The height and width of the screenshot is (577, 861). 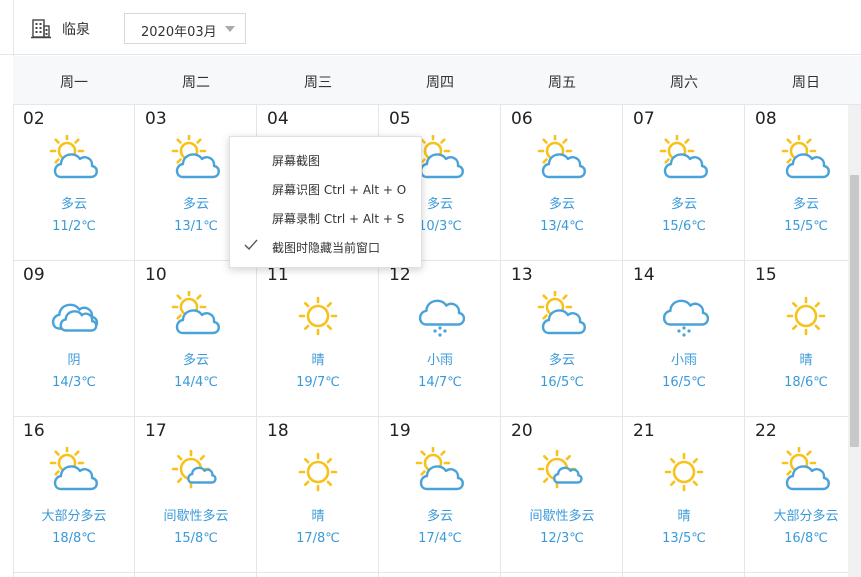 What do you see at coordinates (562, 382) in the screenshot?
I see `day-temperature: 16/5℃` at bounding box center [562, 382].